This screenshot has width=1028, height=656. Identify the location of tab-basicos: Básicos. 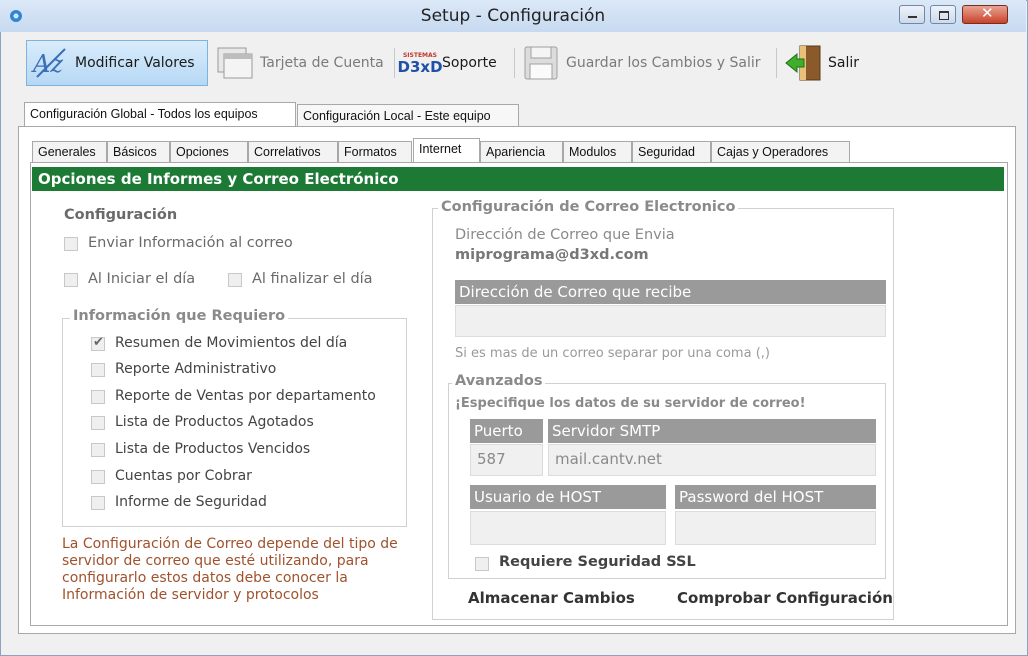
(138, 151).